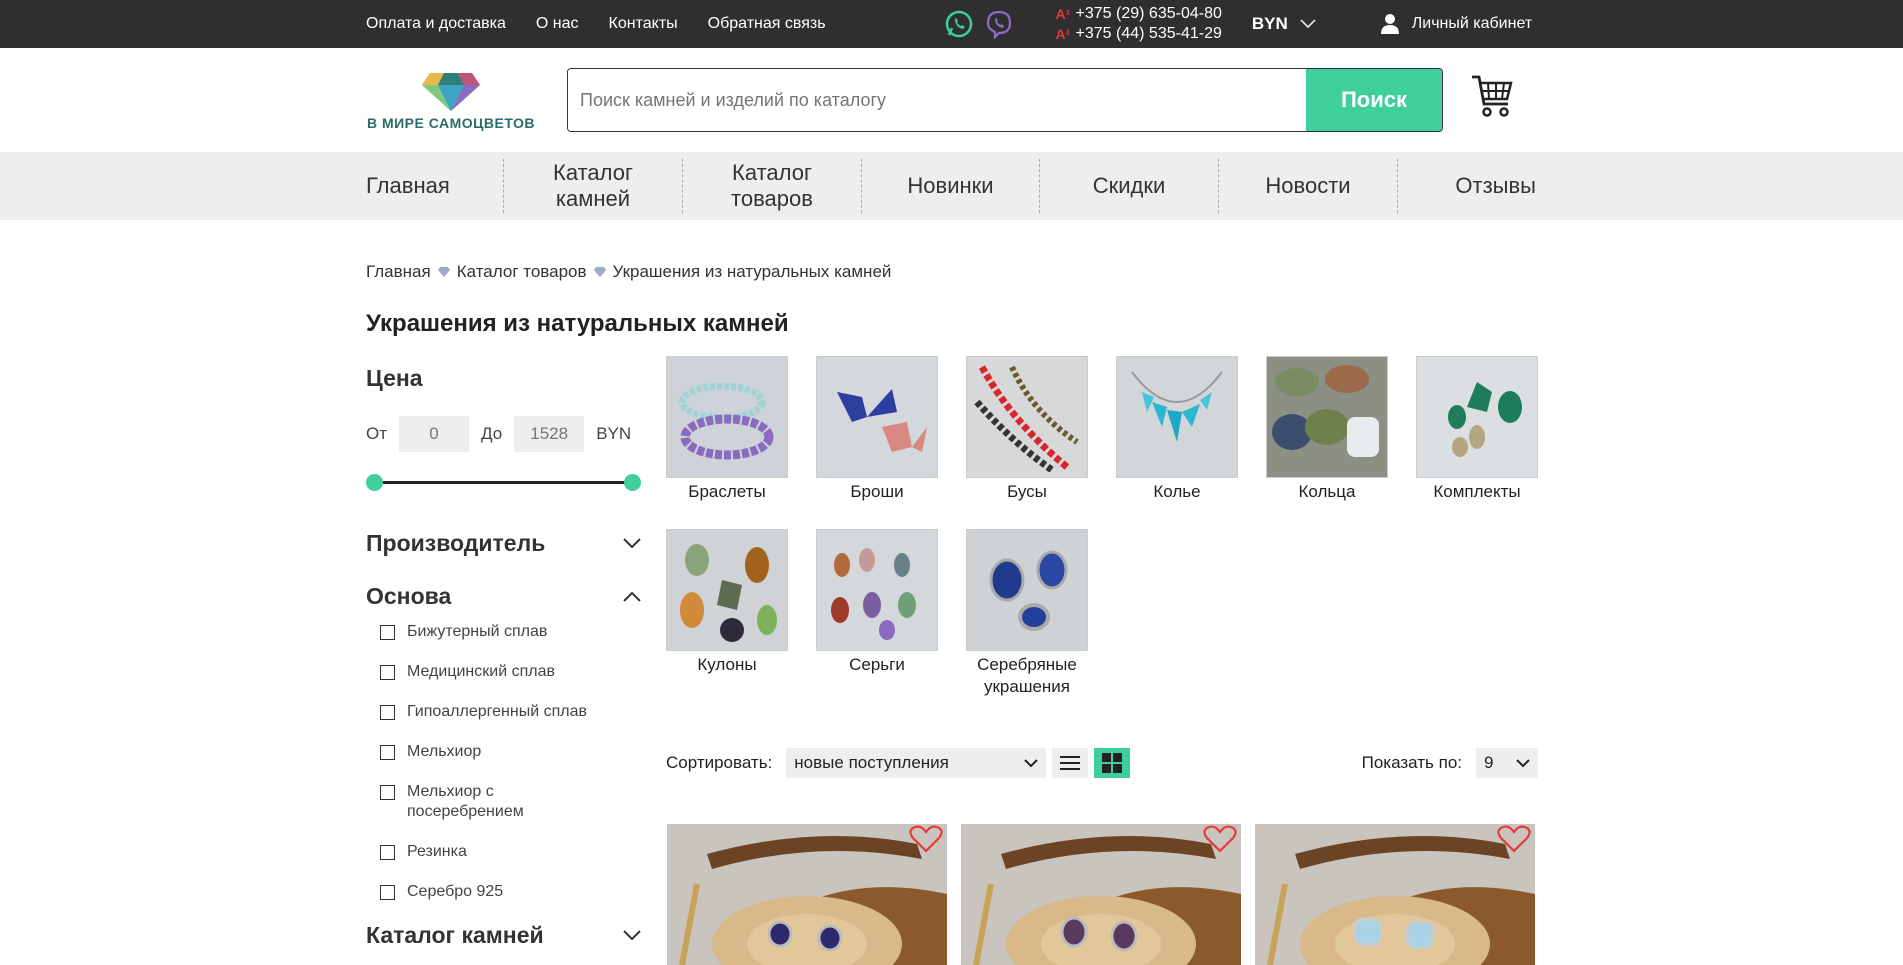 This screenshot has height=965, width=1903. What do you see at coordinates (435, 186) in the screenshot?
I see `nav-item-home: Главная` at bounding box center [435, 186].